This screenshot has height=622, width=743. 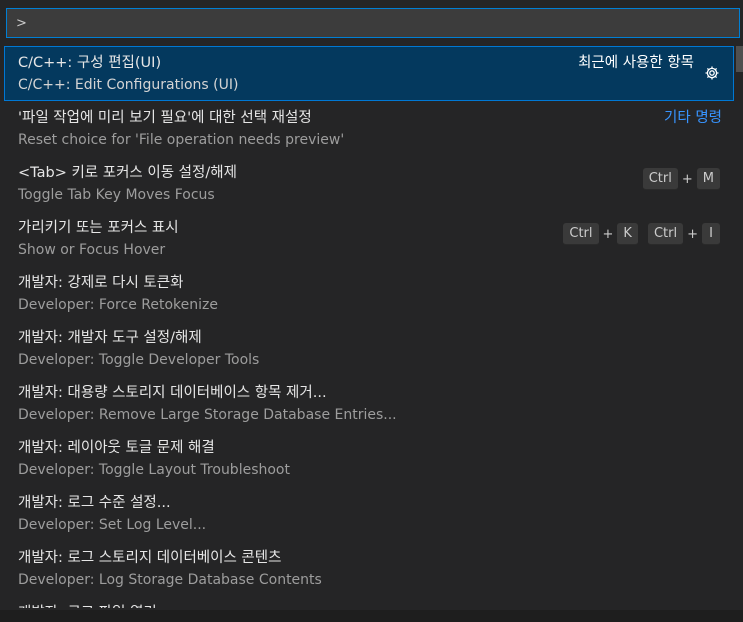 I want to click on scrollbar, so click(x=739, y=327).